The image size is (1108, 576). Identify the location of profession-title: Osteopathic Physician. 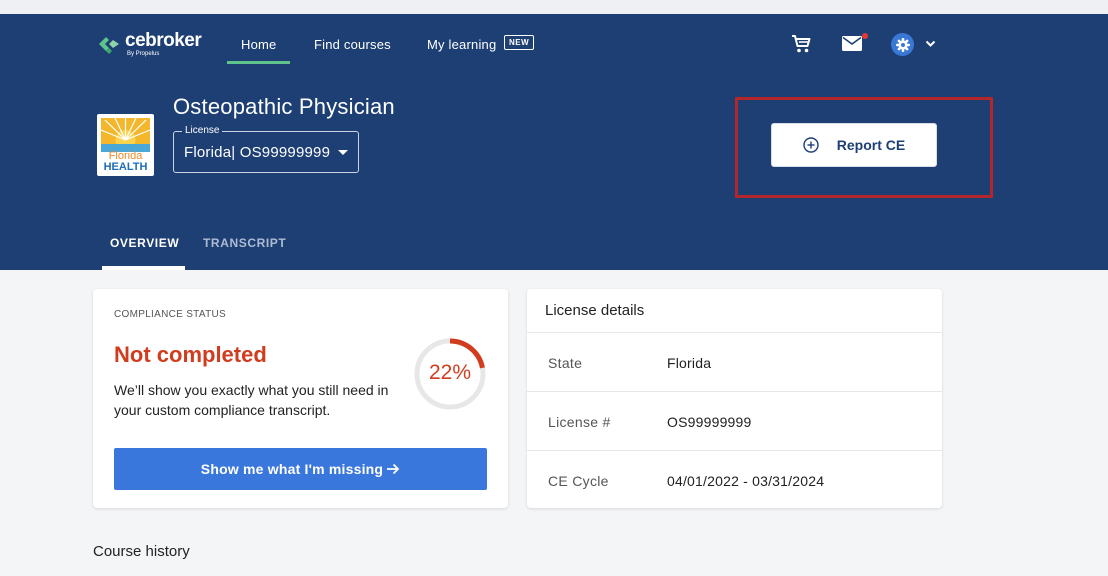
(284, 106).